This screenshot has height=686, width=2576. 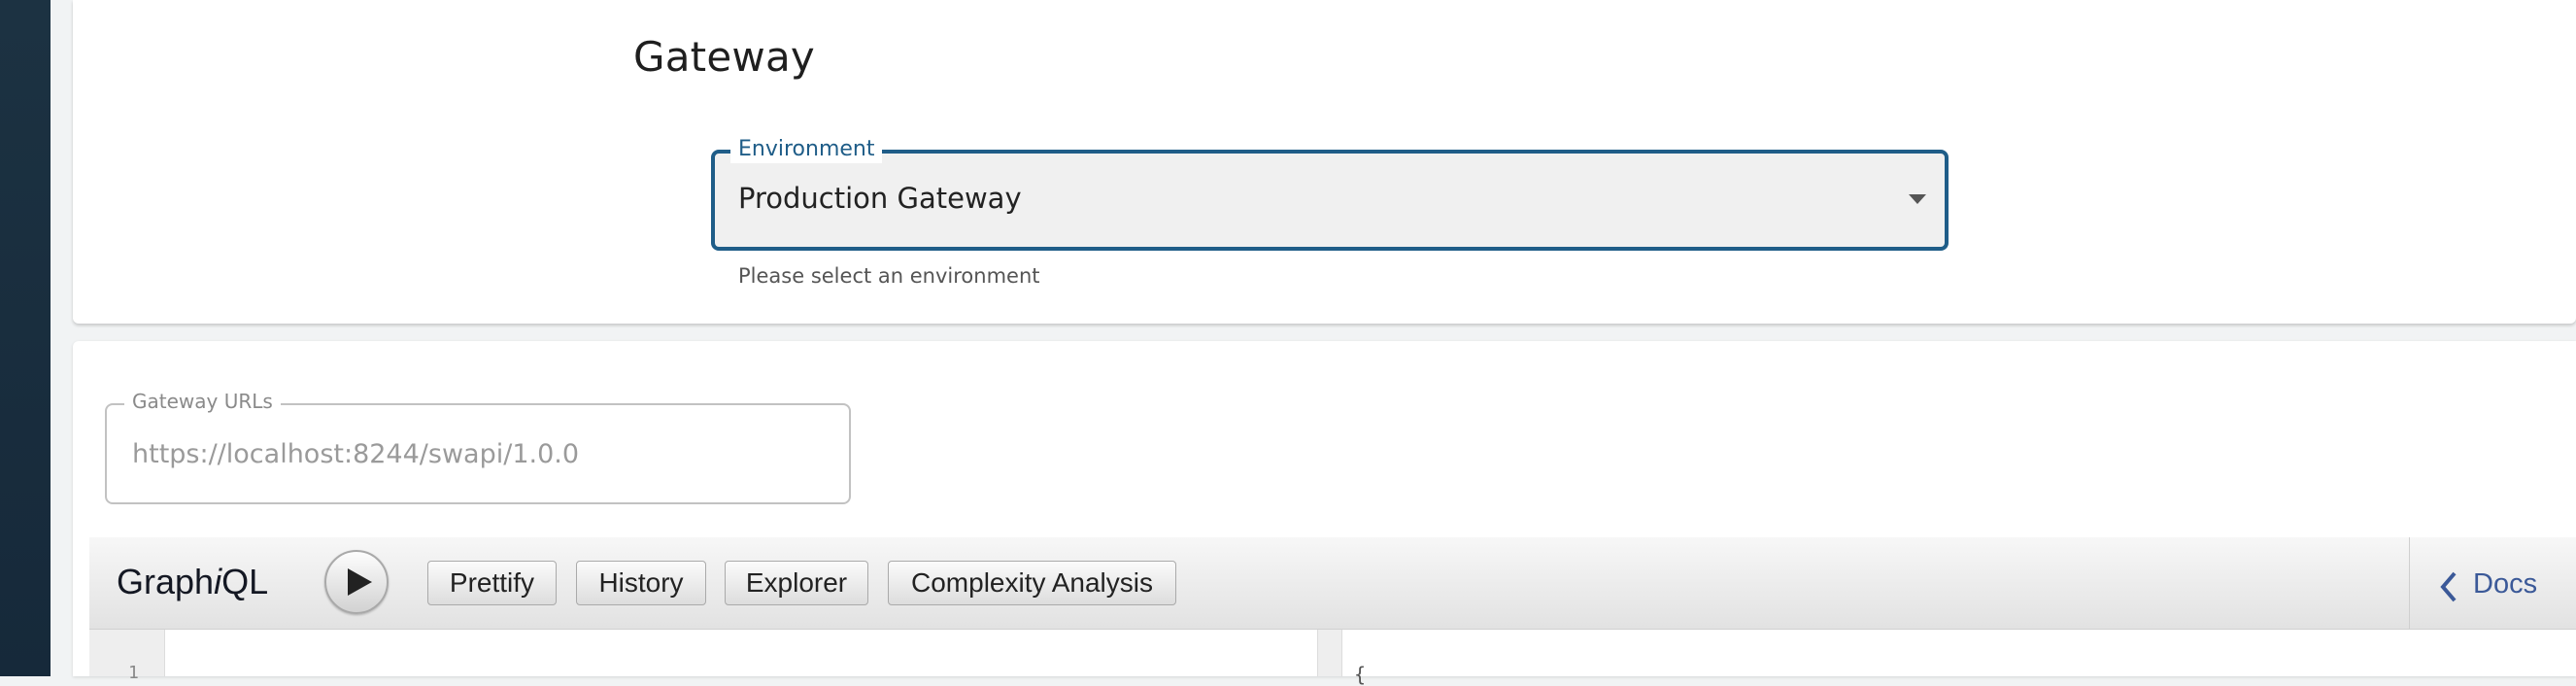 I want to click on environment-helper-text: Please select an environment, so click(x=889, y=276).